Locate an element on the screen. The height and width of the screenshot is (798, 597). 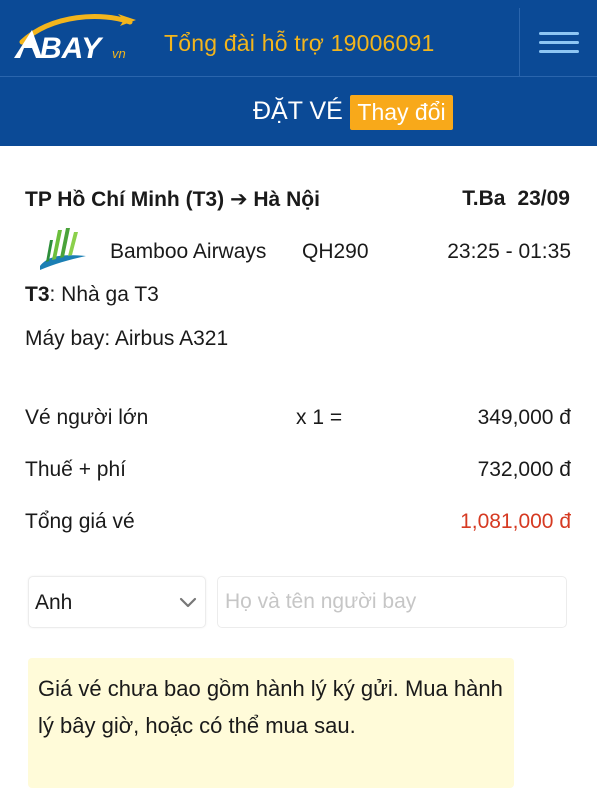
flight-route: TP Hồ Chí Minh (T3) ➔ Hà Nội is located at coordinates (172, 199).